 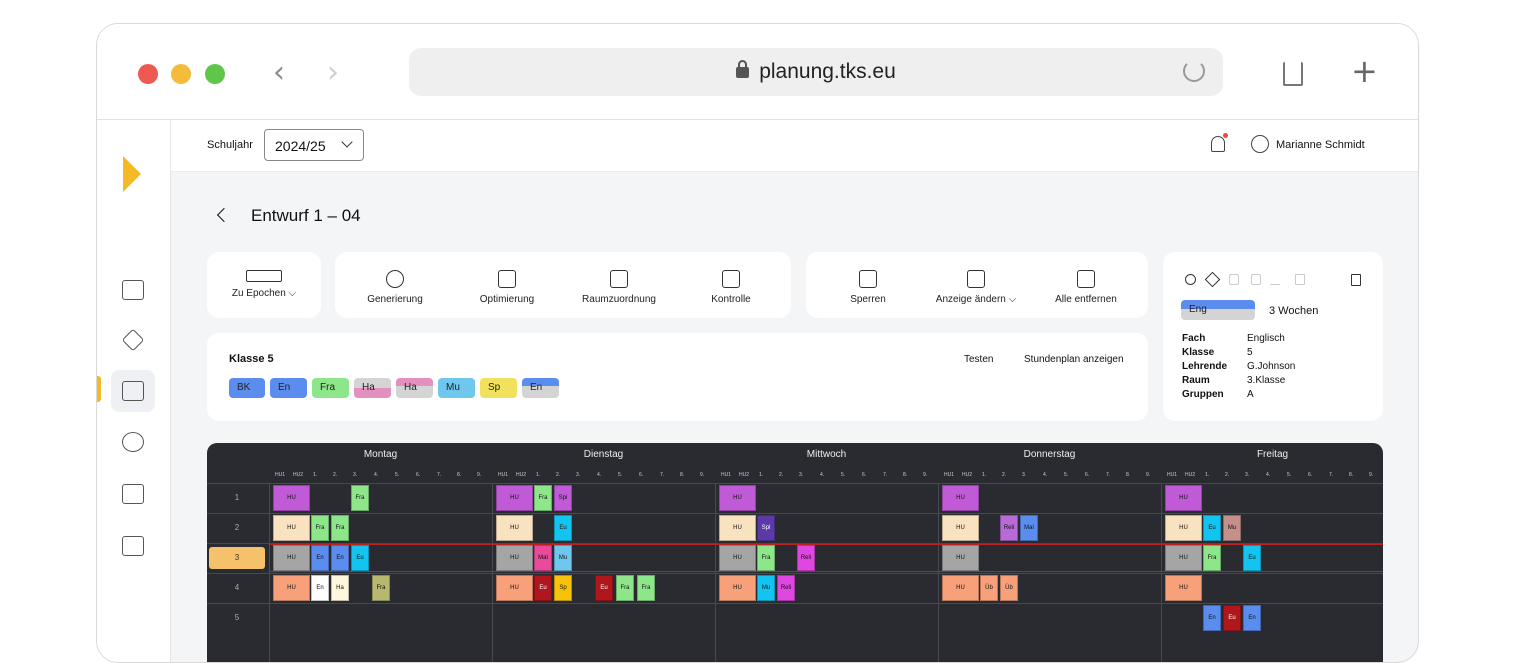 I want to click on zu-epochen-dropdown: Zu Epochen ⌵, so click(x=264, y=284).